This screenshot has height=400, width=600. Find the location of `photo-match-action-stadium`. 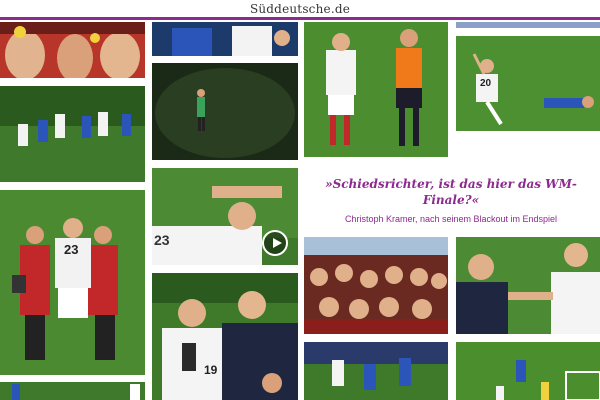

photo-match-action-stadium is located at coordinates (376, 371).